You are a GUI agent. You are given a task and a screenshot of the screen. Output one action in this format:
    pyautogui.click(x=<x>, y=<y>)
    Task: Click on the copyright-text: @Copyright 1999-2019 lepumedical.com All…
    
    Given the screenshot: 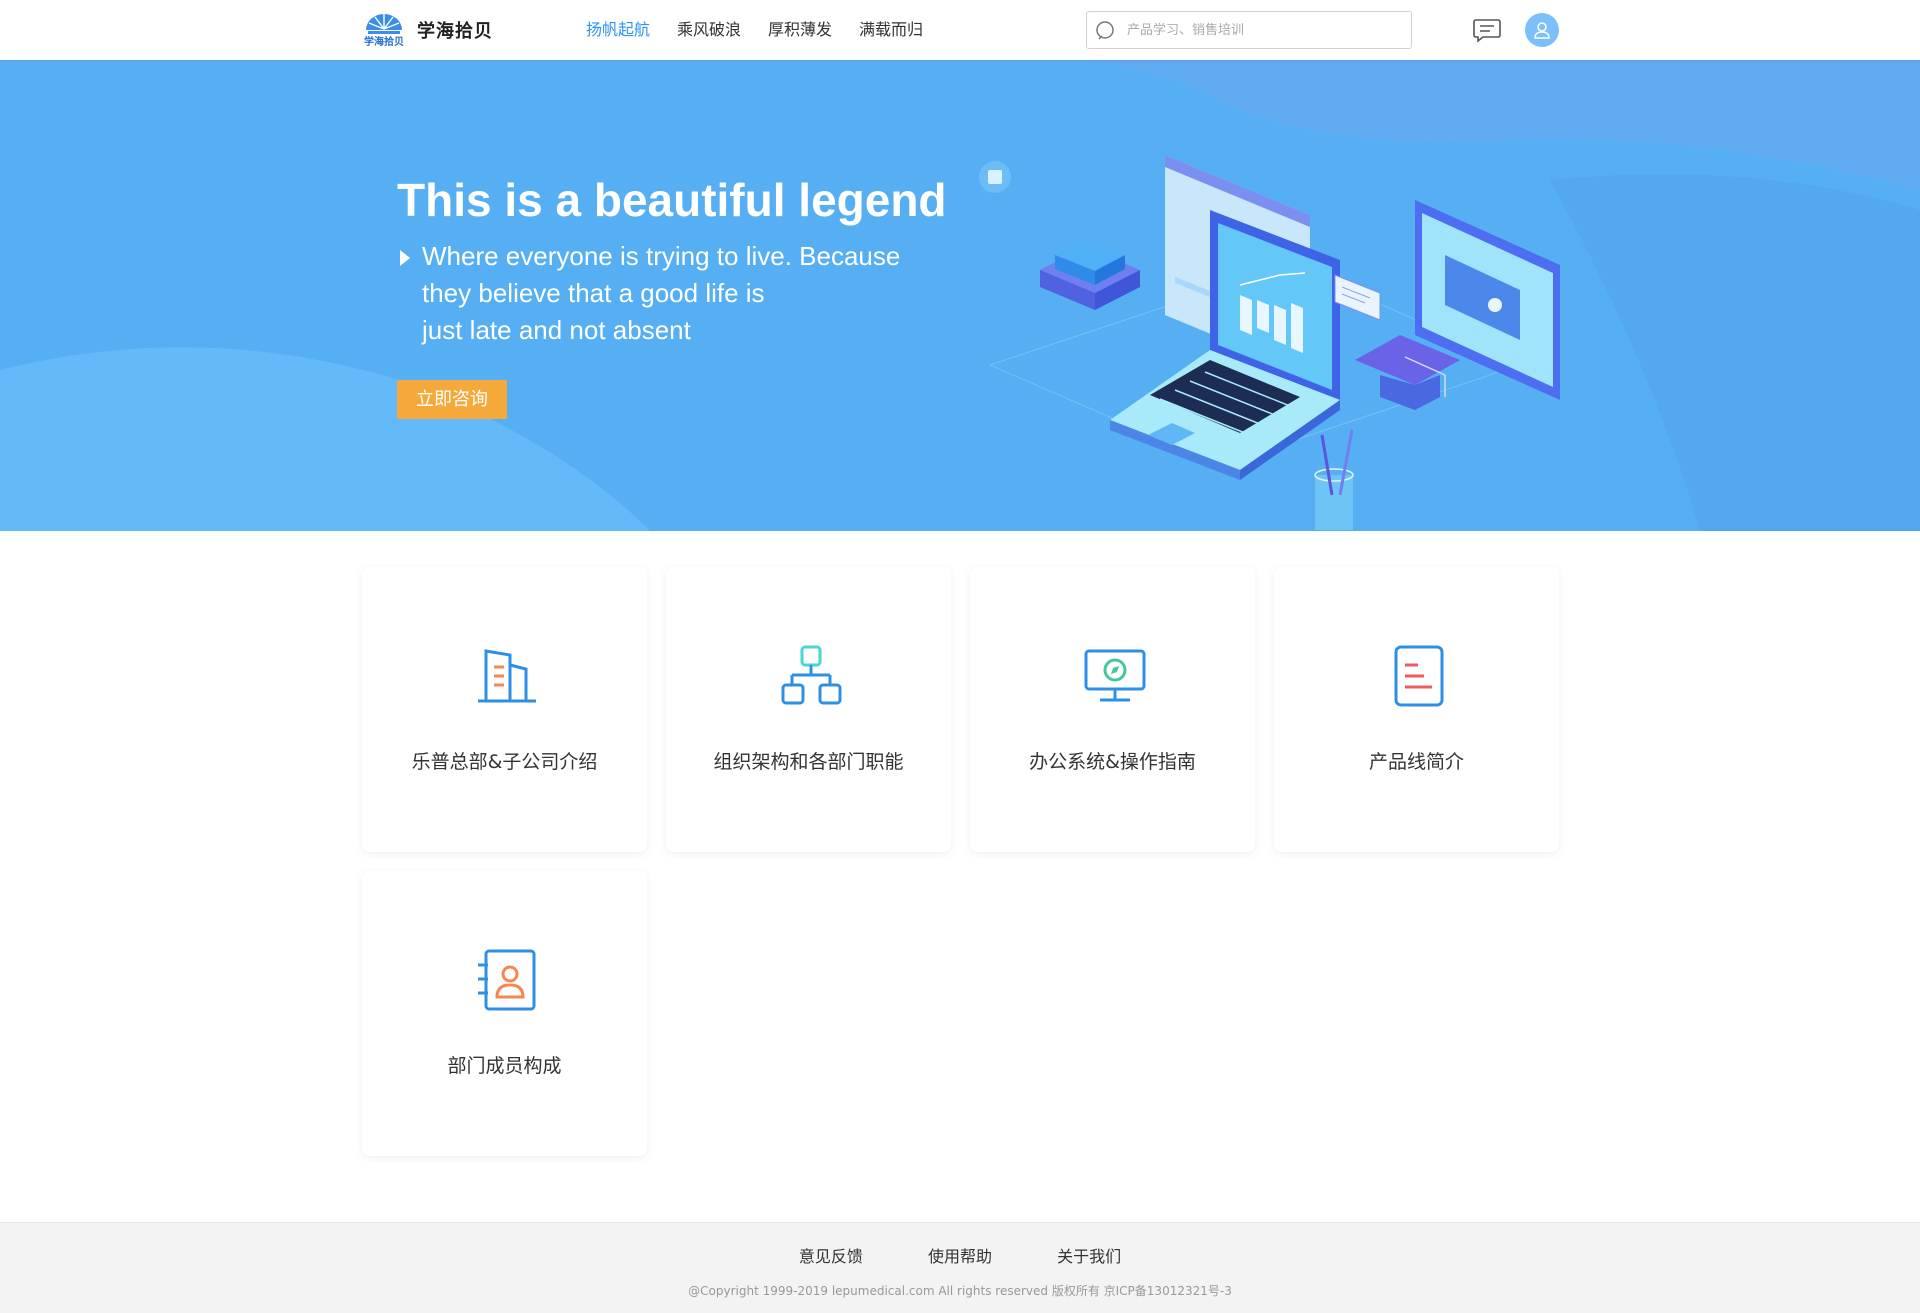 What is the action you would take?
    pyautogui.click(x=960, y=1291)
    